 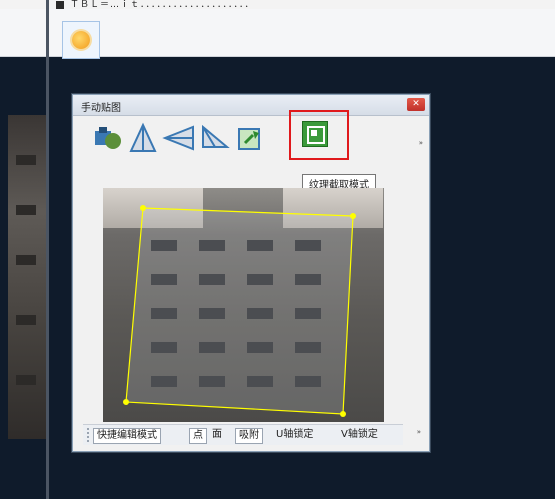 I want to click on panel-title: 手动贴图, so click(x=101, y=108).